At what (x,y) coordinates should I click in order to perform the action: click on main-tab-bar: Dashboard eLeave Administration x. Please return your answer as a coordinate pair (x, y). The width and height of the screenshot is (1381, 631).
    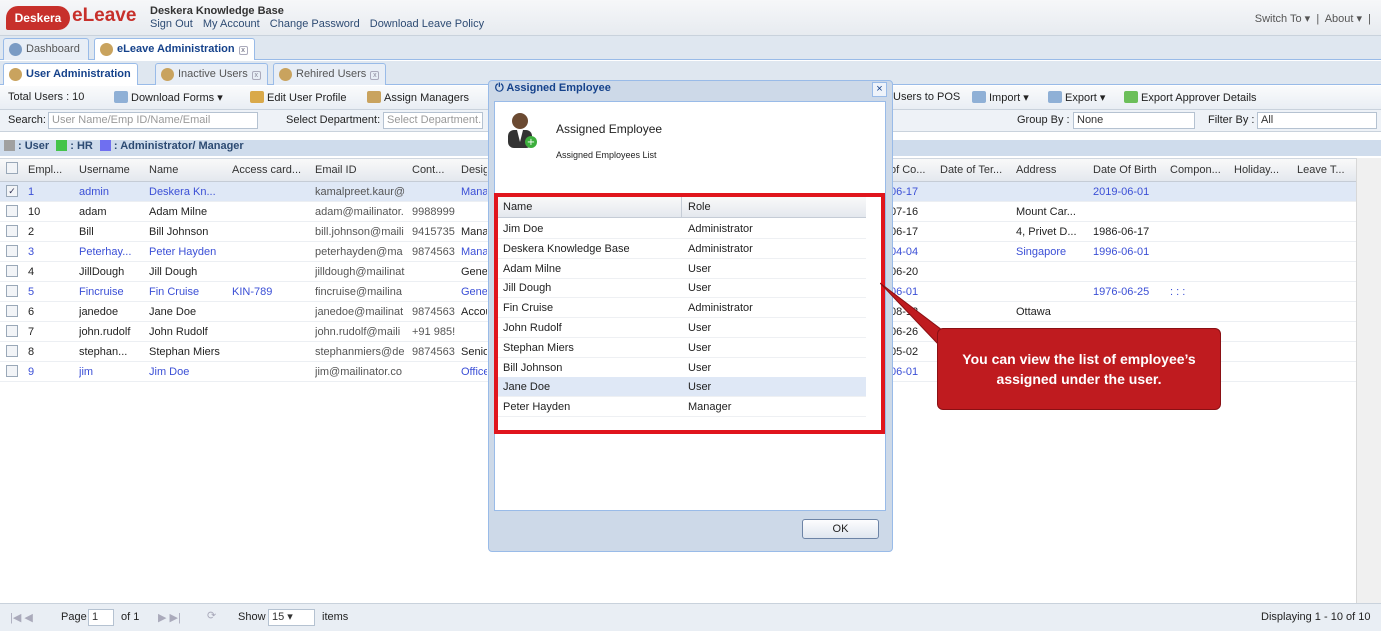
    Looking at the image, I should click on (690, 48).